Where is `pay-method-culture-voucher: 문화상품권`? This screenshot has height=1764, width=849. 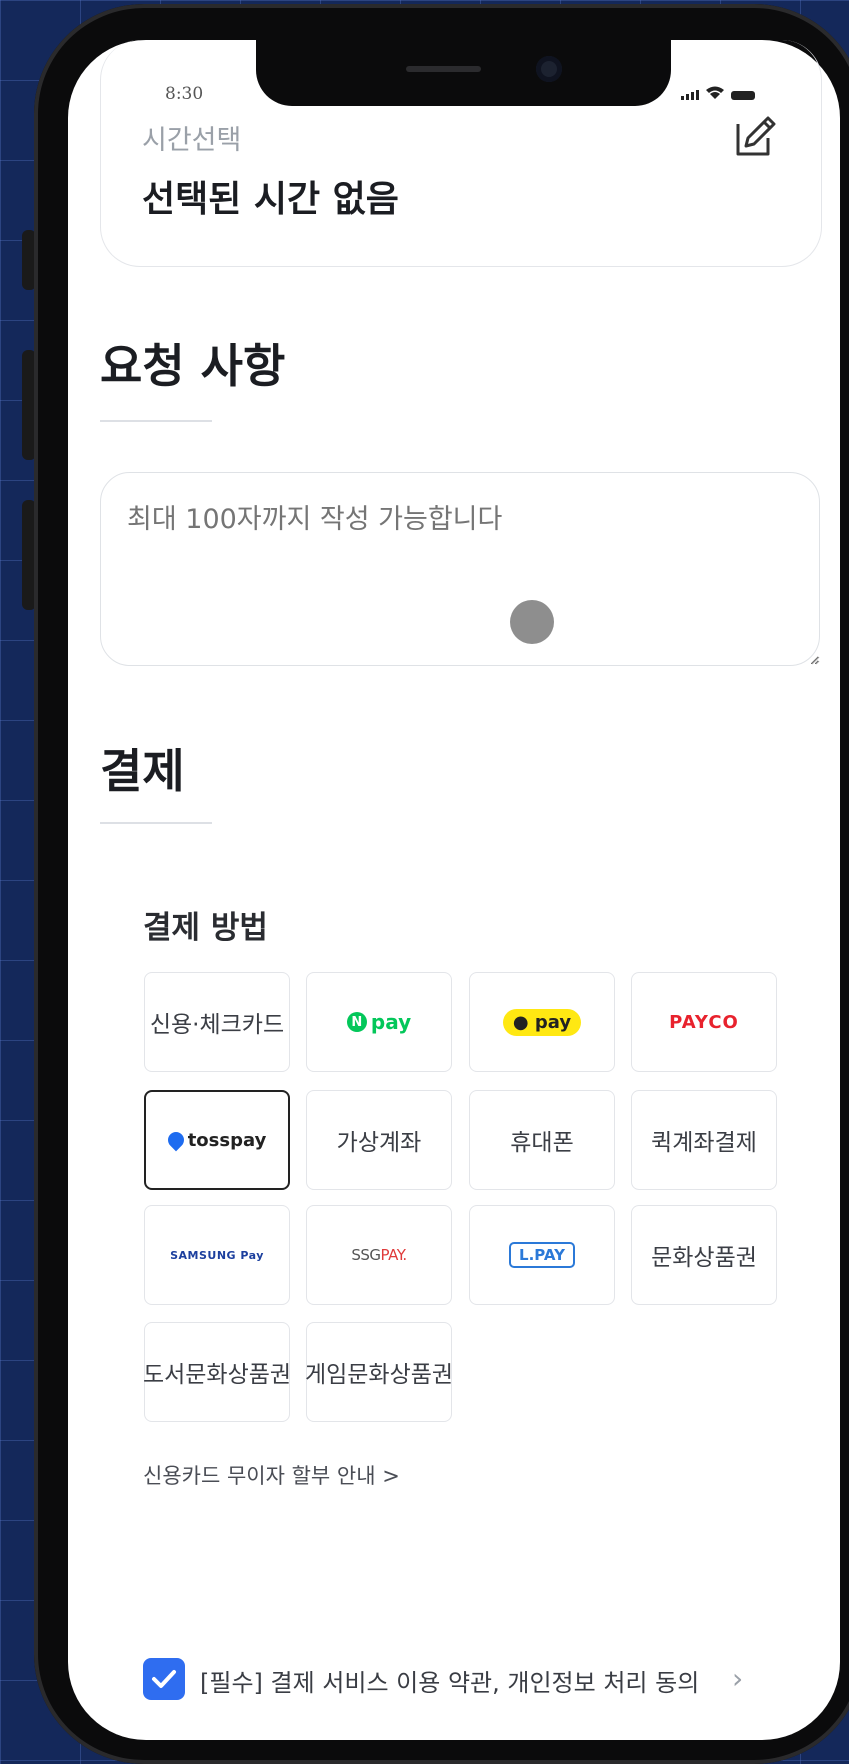
pay-method-culture-voucher: 문화상품권 is located at coordinates (704, 1255).